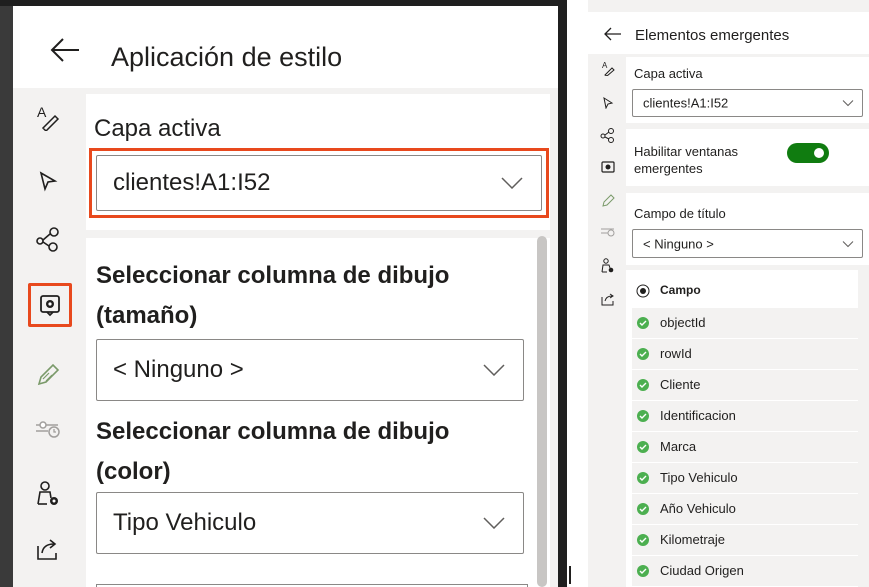  I want to click on size-column-dropdown: < Ninguno >, so click(310, 370).